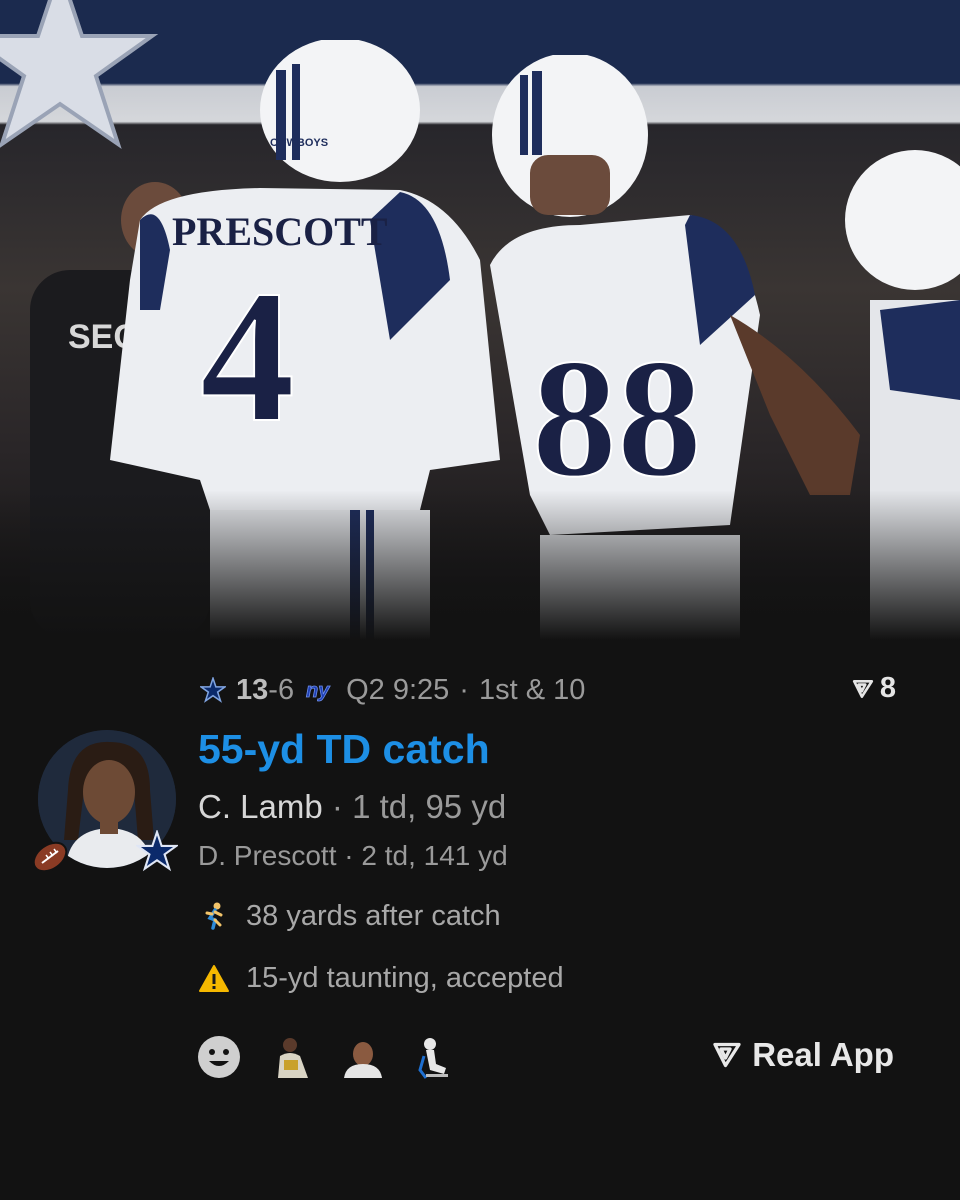 The height and width of the screenshot is (1200, 960). What do you see at coordinates (434, 855) in the screenshot?
I see `secondary-player-stats: 2 td, 141 yd` at bounding box center [434, 855].